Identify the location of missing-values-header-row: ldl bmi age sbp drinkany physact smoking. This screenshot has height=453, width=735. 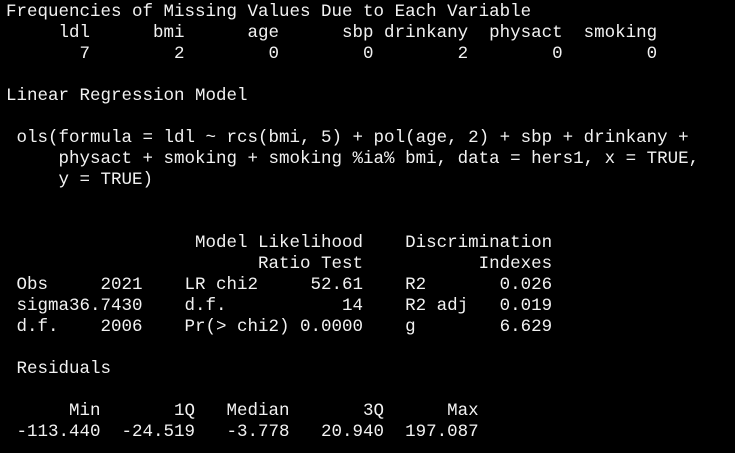
(332, 33).